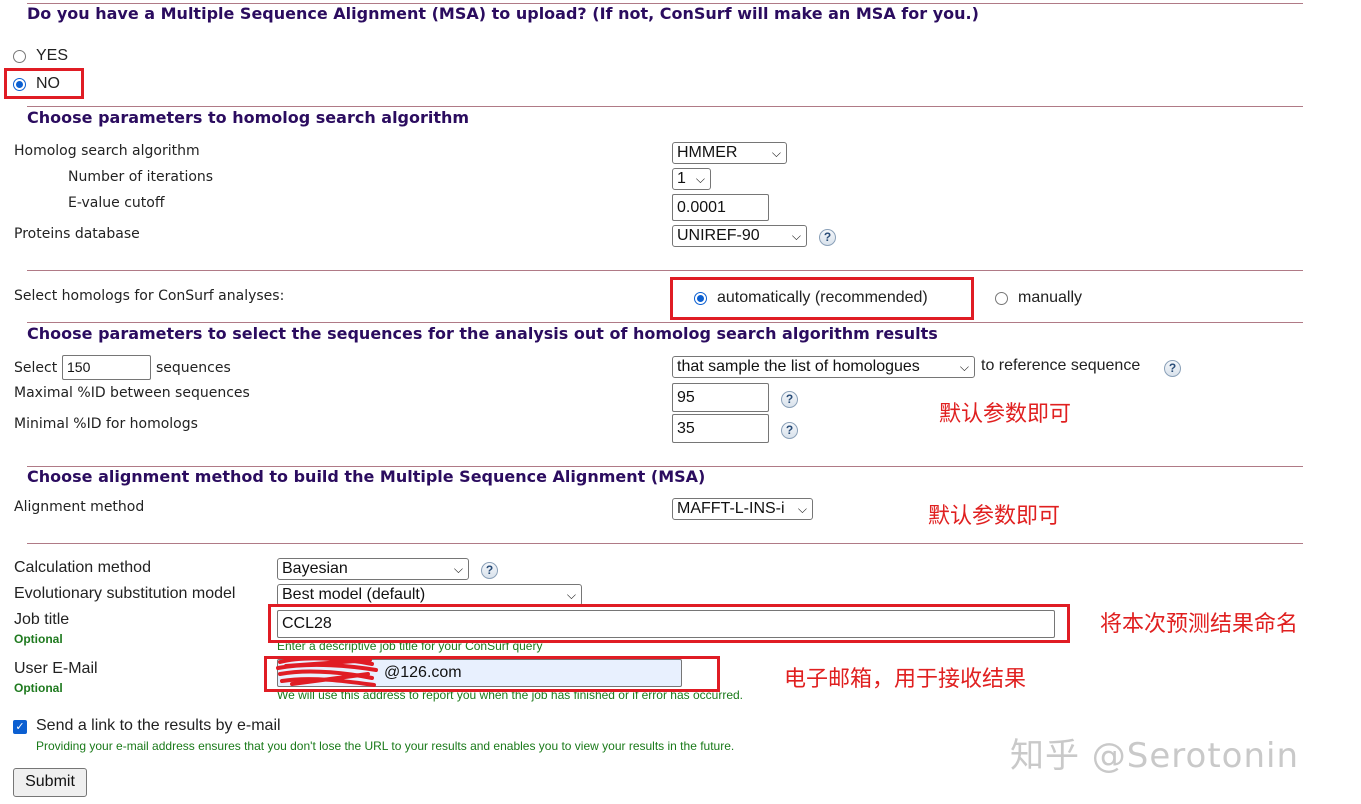 The image size is (1361, 804). What do you see at coordinates (20, 727) in the screenshot?
I see `send-link-checkbox: ✓` at bounding box center [20, 727].